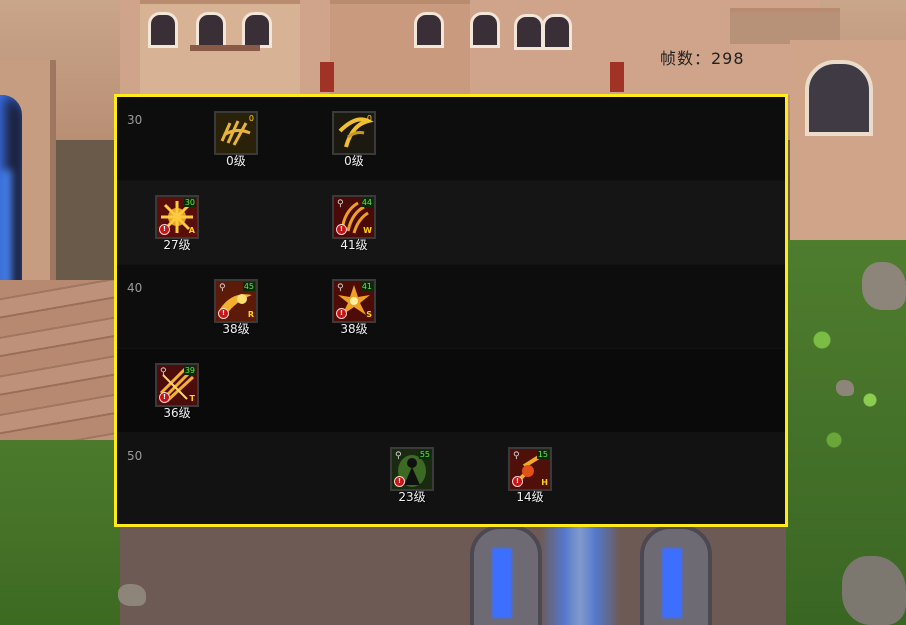  What do you see at coordinates (177, 385) in the screenshot?
I see `fire-blades-skill-icon: ⚲ 39 ! T` at bounding box center [177, 385].